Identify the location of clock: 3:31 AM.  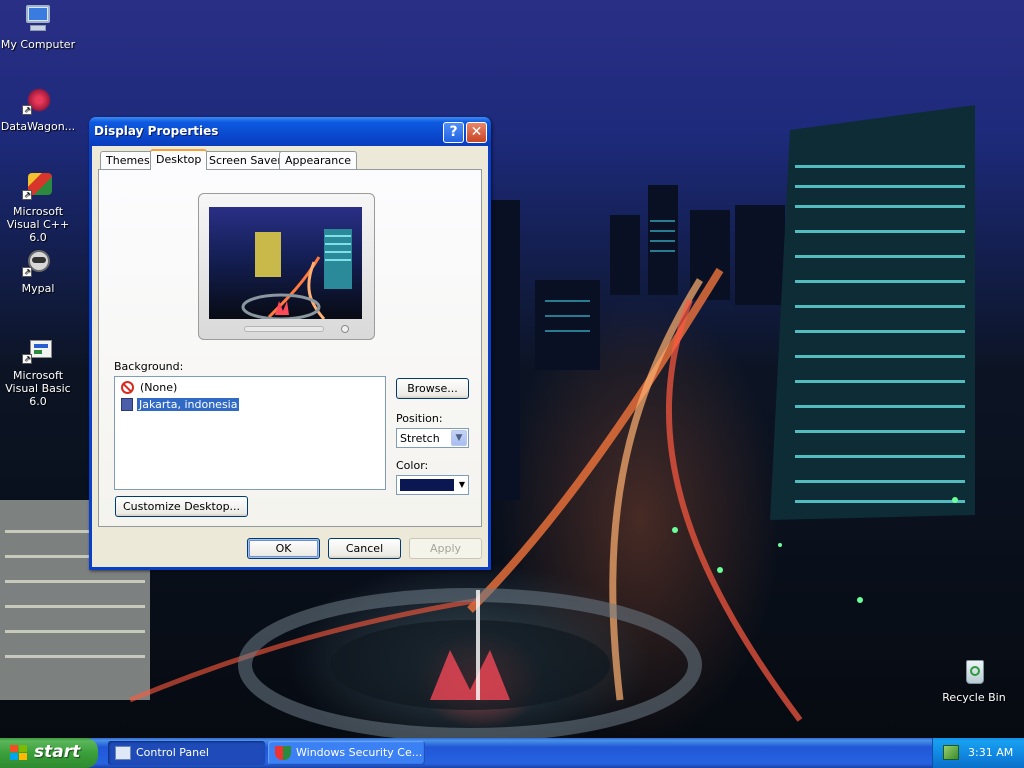
(990, 752).